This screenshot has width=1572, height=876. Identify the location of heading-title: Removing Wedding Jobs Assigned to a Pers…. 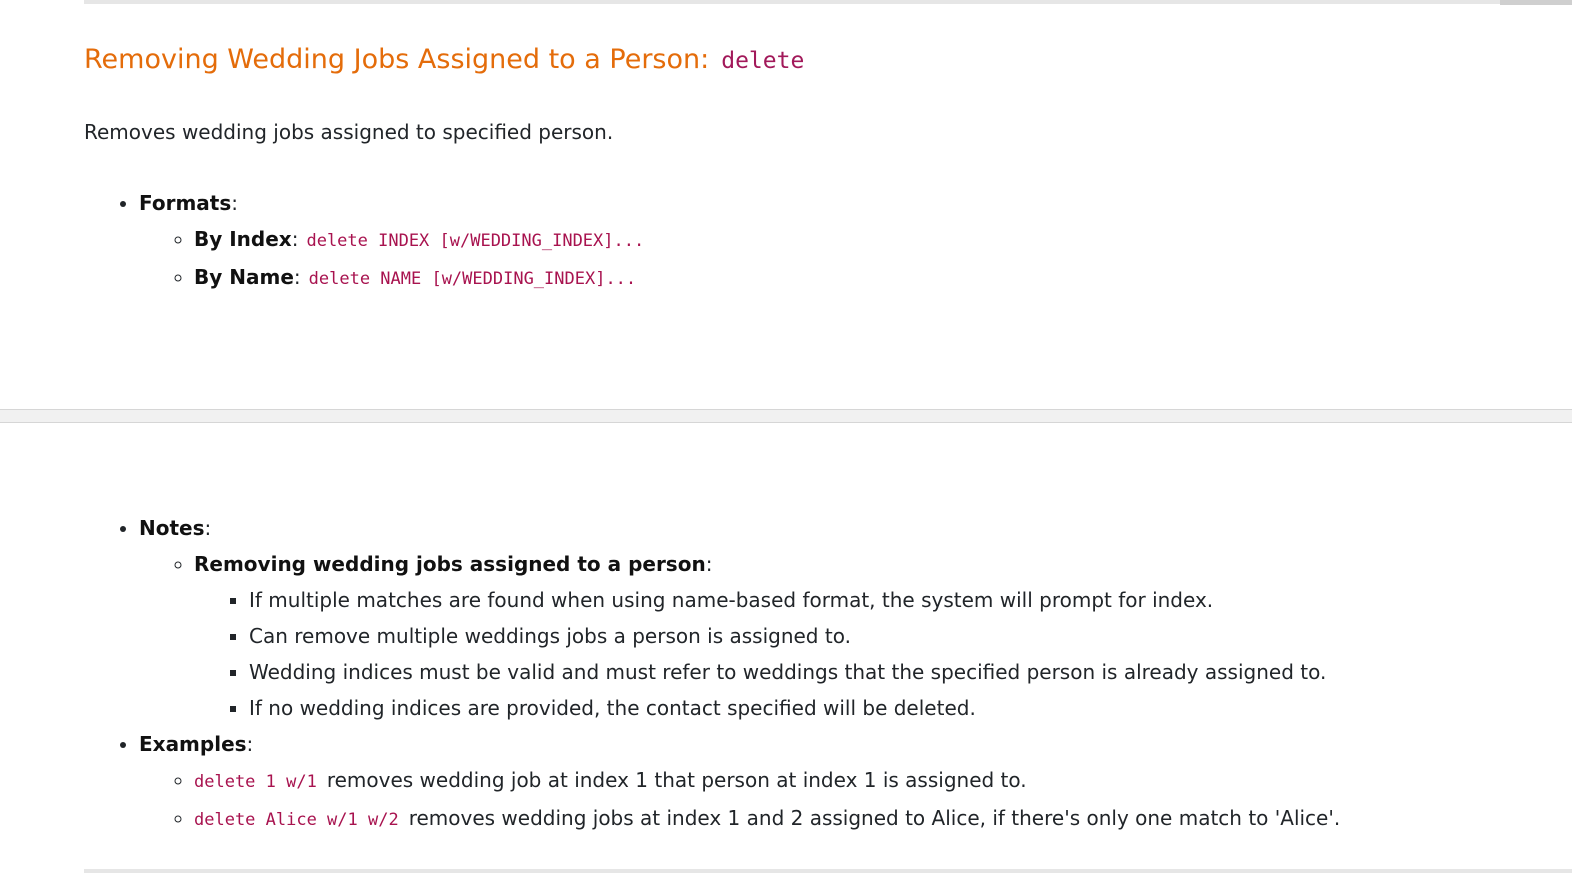
(397, 59).